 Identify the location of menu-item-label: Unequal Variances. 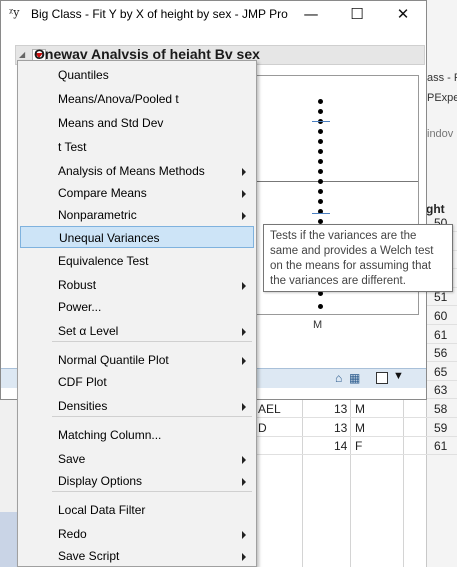
(109, 238).